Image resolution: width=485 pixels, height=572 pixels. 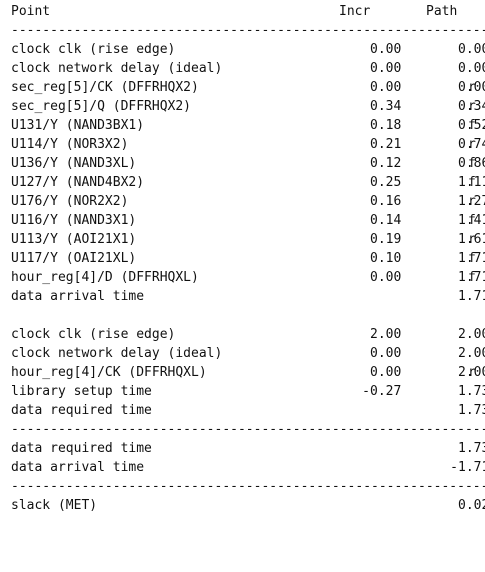 What do you see at coordinates (382, 391) in the screenshot?
I see `incr-cell: -0.27` at bounding box center [382, 391].